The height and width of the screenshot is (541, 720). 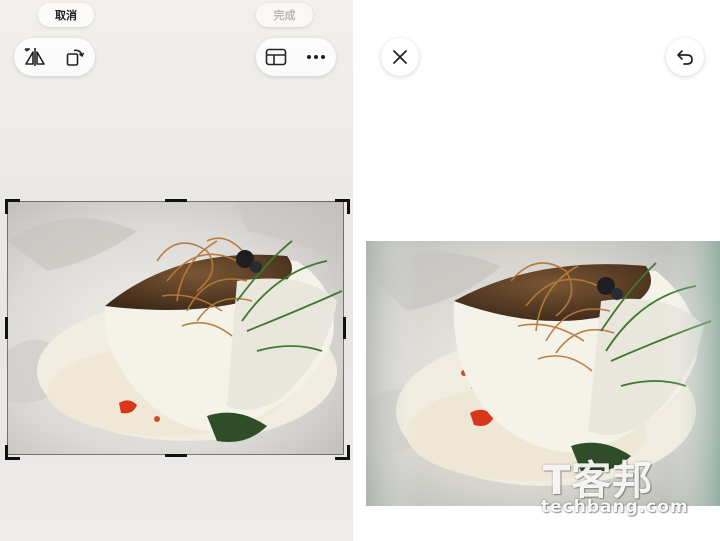 What do you see at coordinates (342, 206) in the screenshot?
I see `crop-handle-top-right` at bounding box center [342, 206].